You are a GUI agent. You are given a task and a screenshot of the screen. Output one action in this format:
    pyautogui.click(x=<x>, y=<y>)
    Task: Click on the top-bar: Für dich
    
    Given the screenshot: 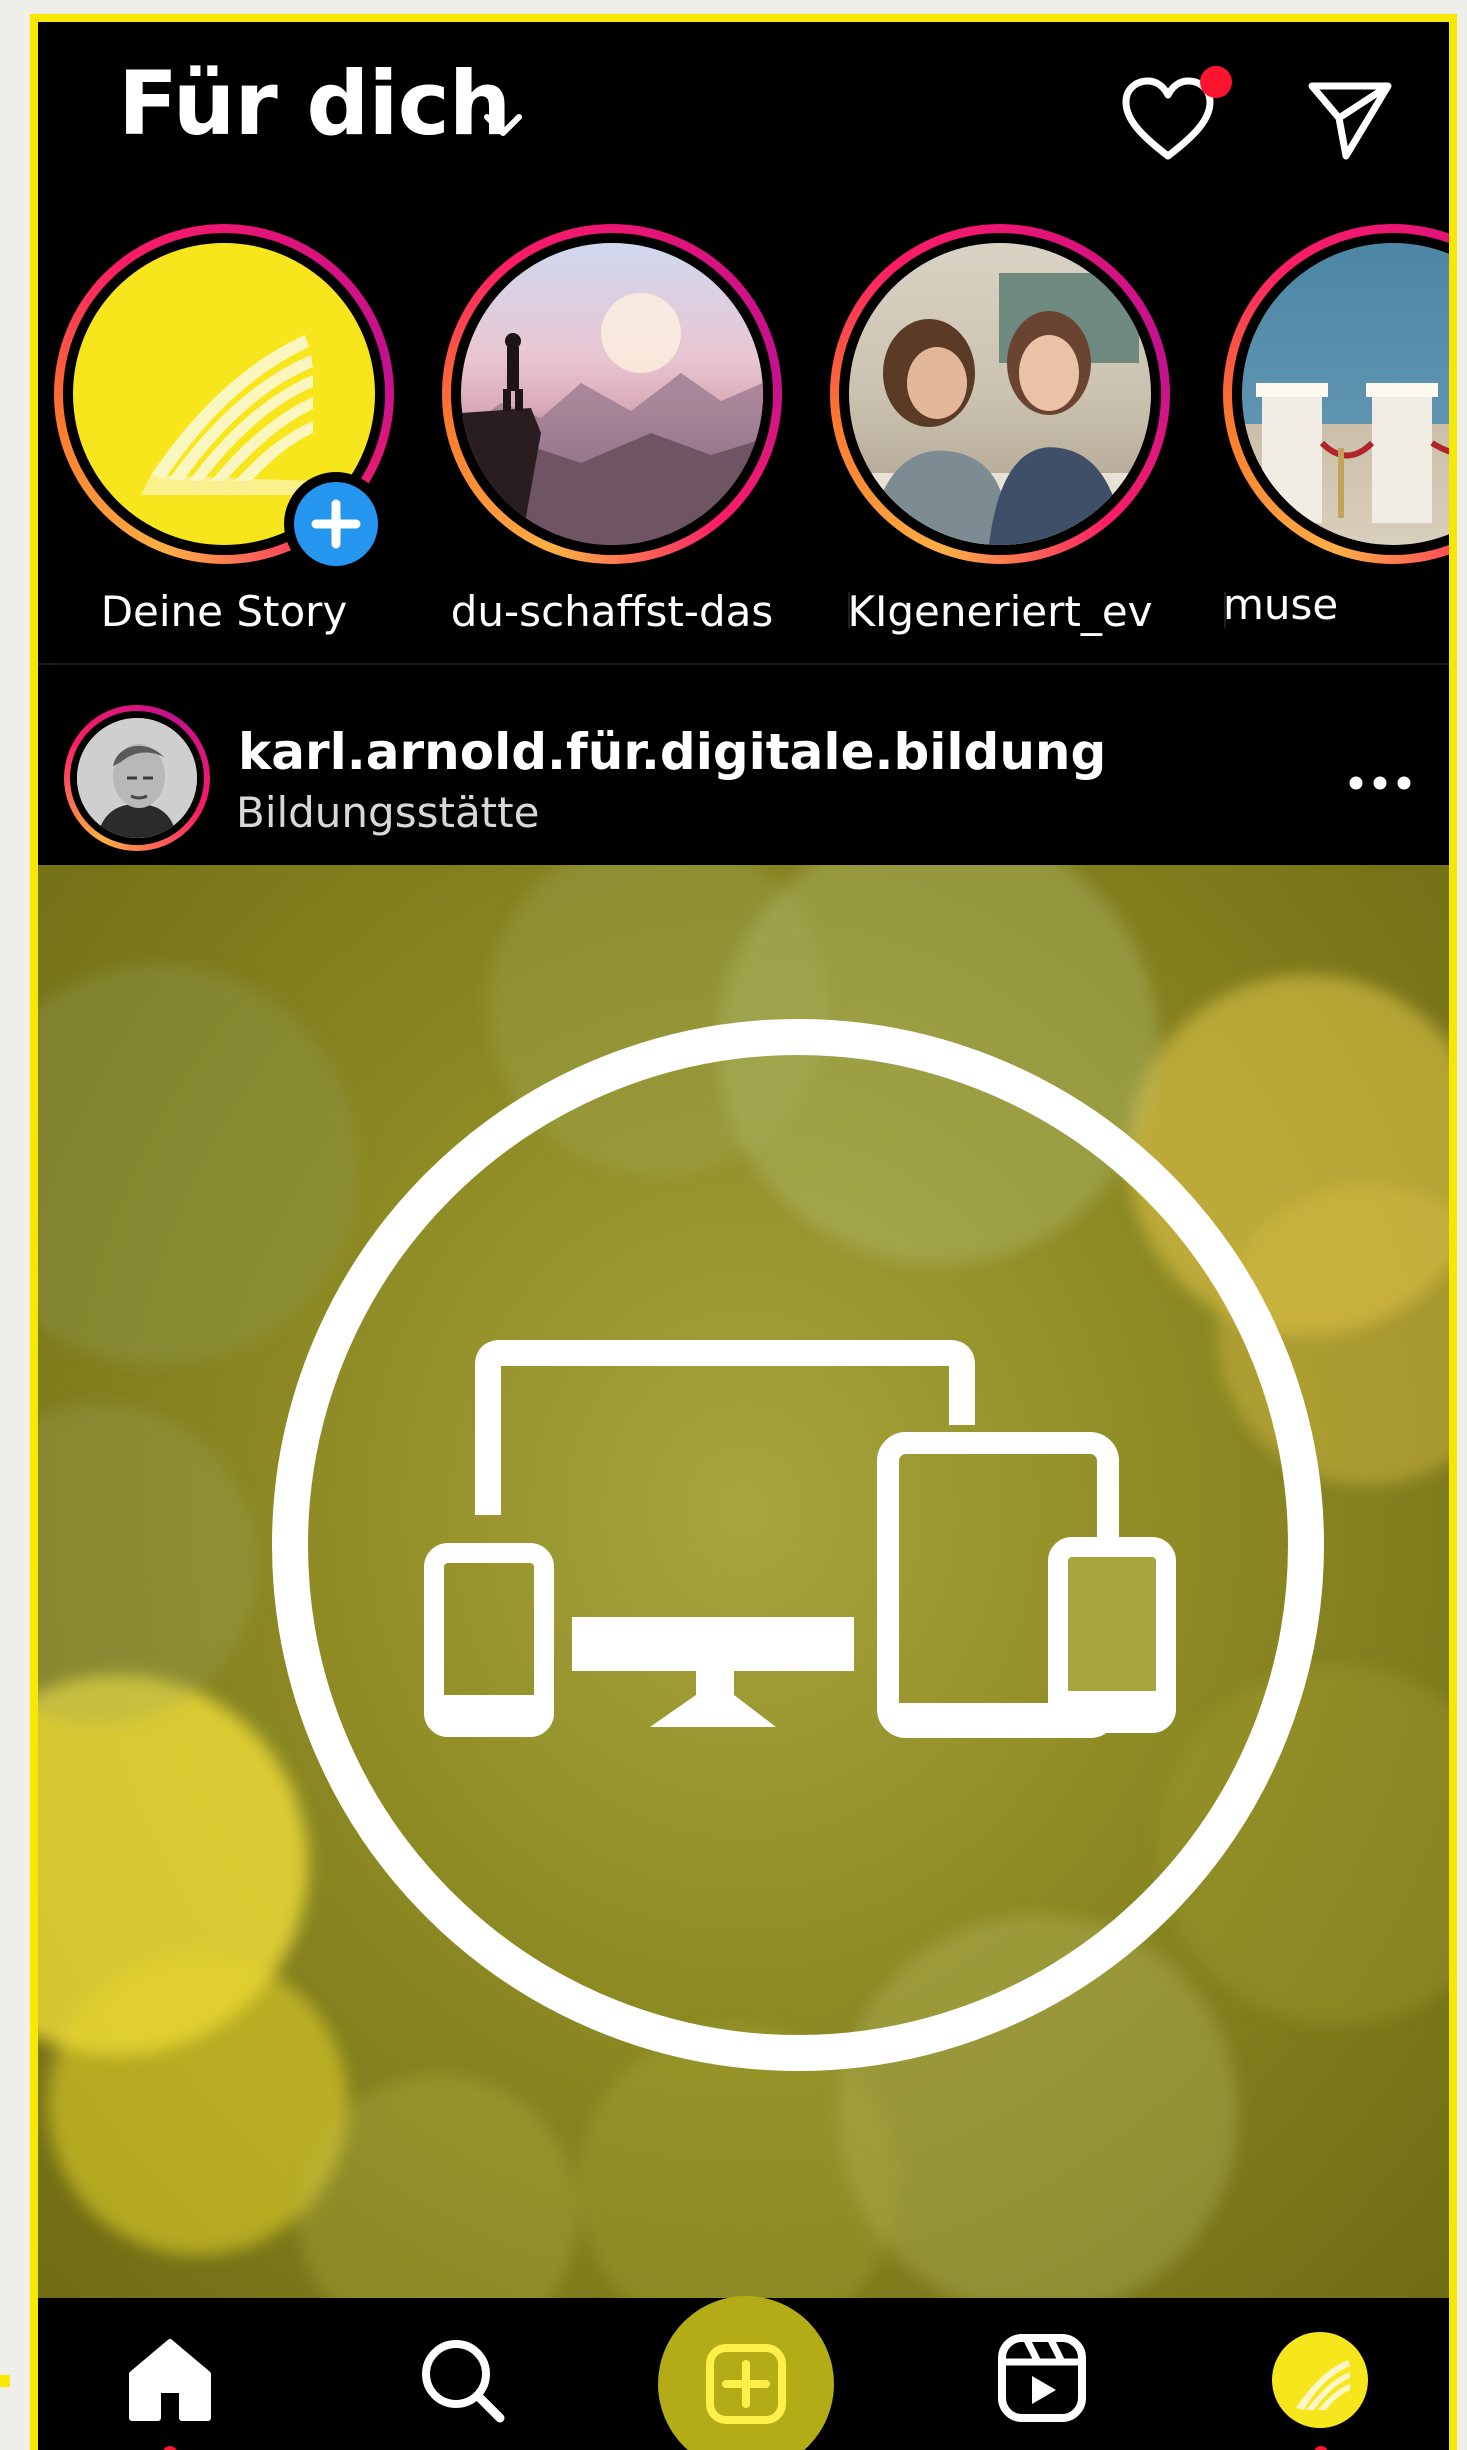 What is the action you would take?
    pyautogui.click(x=743, y=112)
    